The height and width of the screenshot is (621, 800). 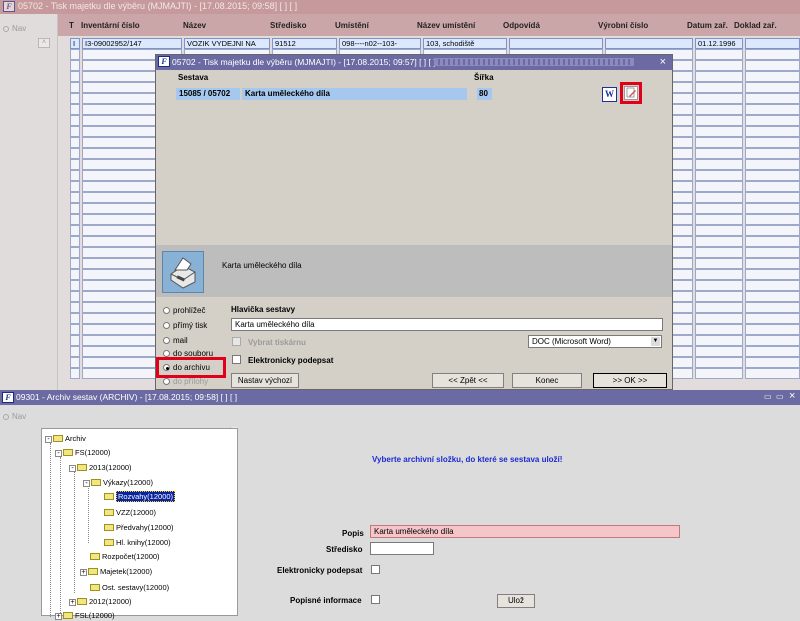 I want to click on edit-report-icon, so click(x=631, y=93).